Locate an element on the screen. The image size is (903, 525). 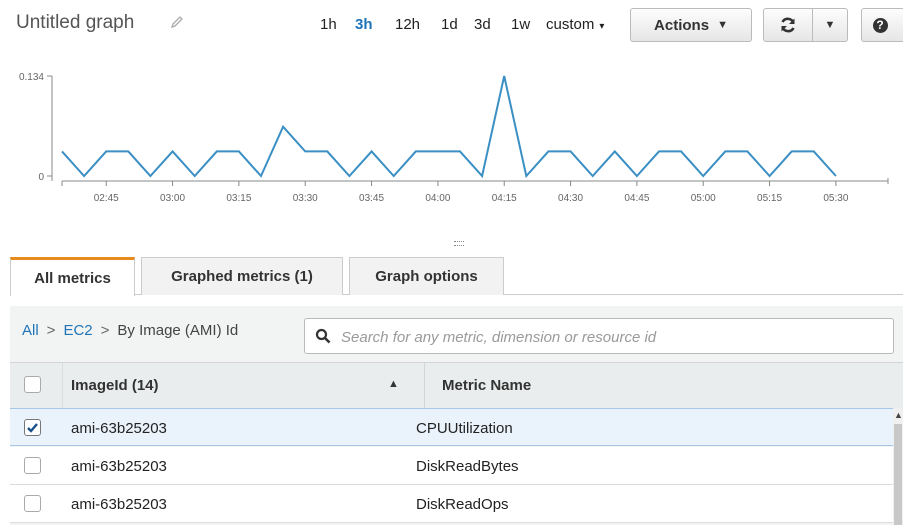
x-tick-label: 03:15 is located at coordinates (238, 198).